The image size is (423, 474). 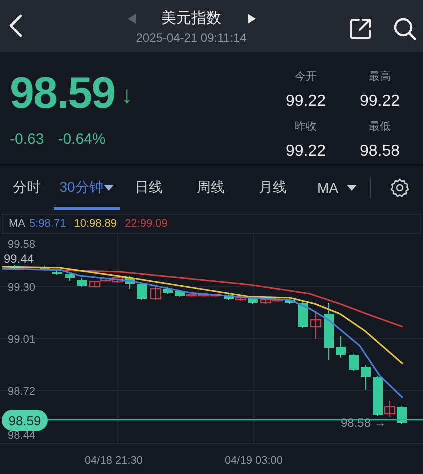 What do you see at coordinates (48, 224) in the screenshot?
I see `ma-value: 5:98.71` at bounding box center [48, 224].